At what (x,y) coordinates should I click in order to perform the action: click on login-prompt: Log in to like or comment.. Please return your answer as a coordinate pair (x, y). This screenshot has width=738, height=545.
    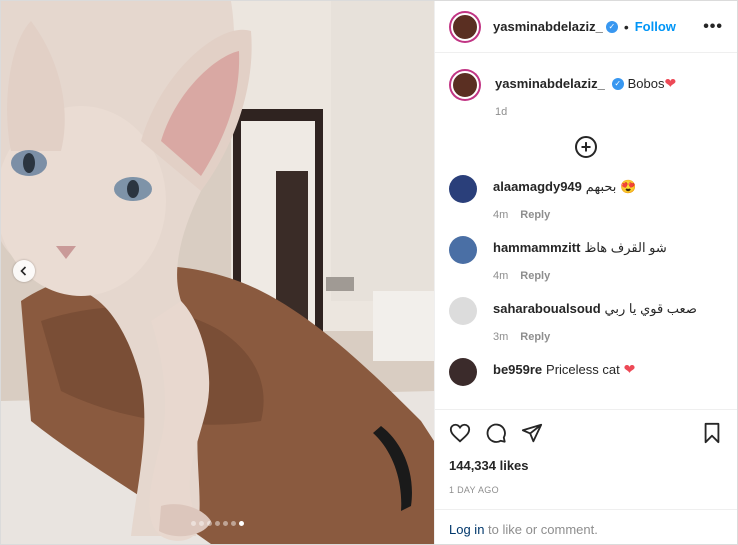
    Looking at the image, I should click on (586, 523).